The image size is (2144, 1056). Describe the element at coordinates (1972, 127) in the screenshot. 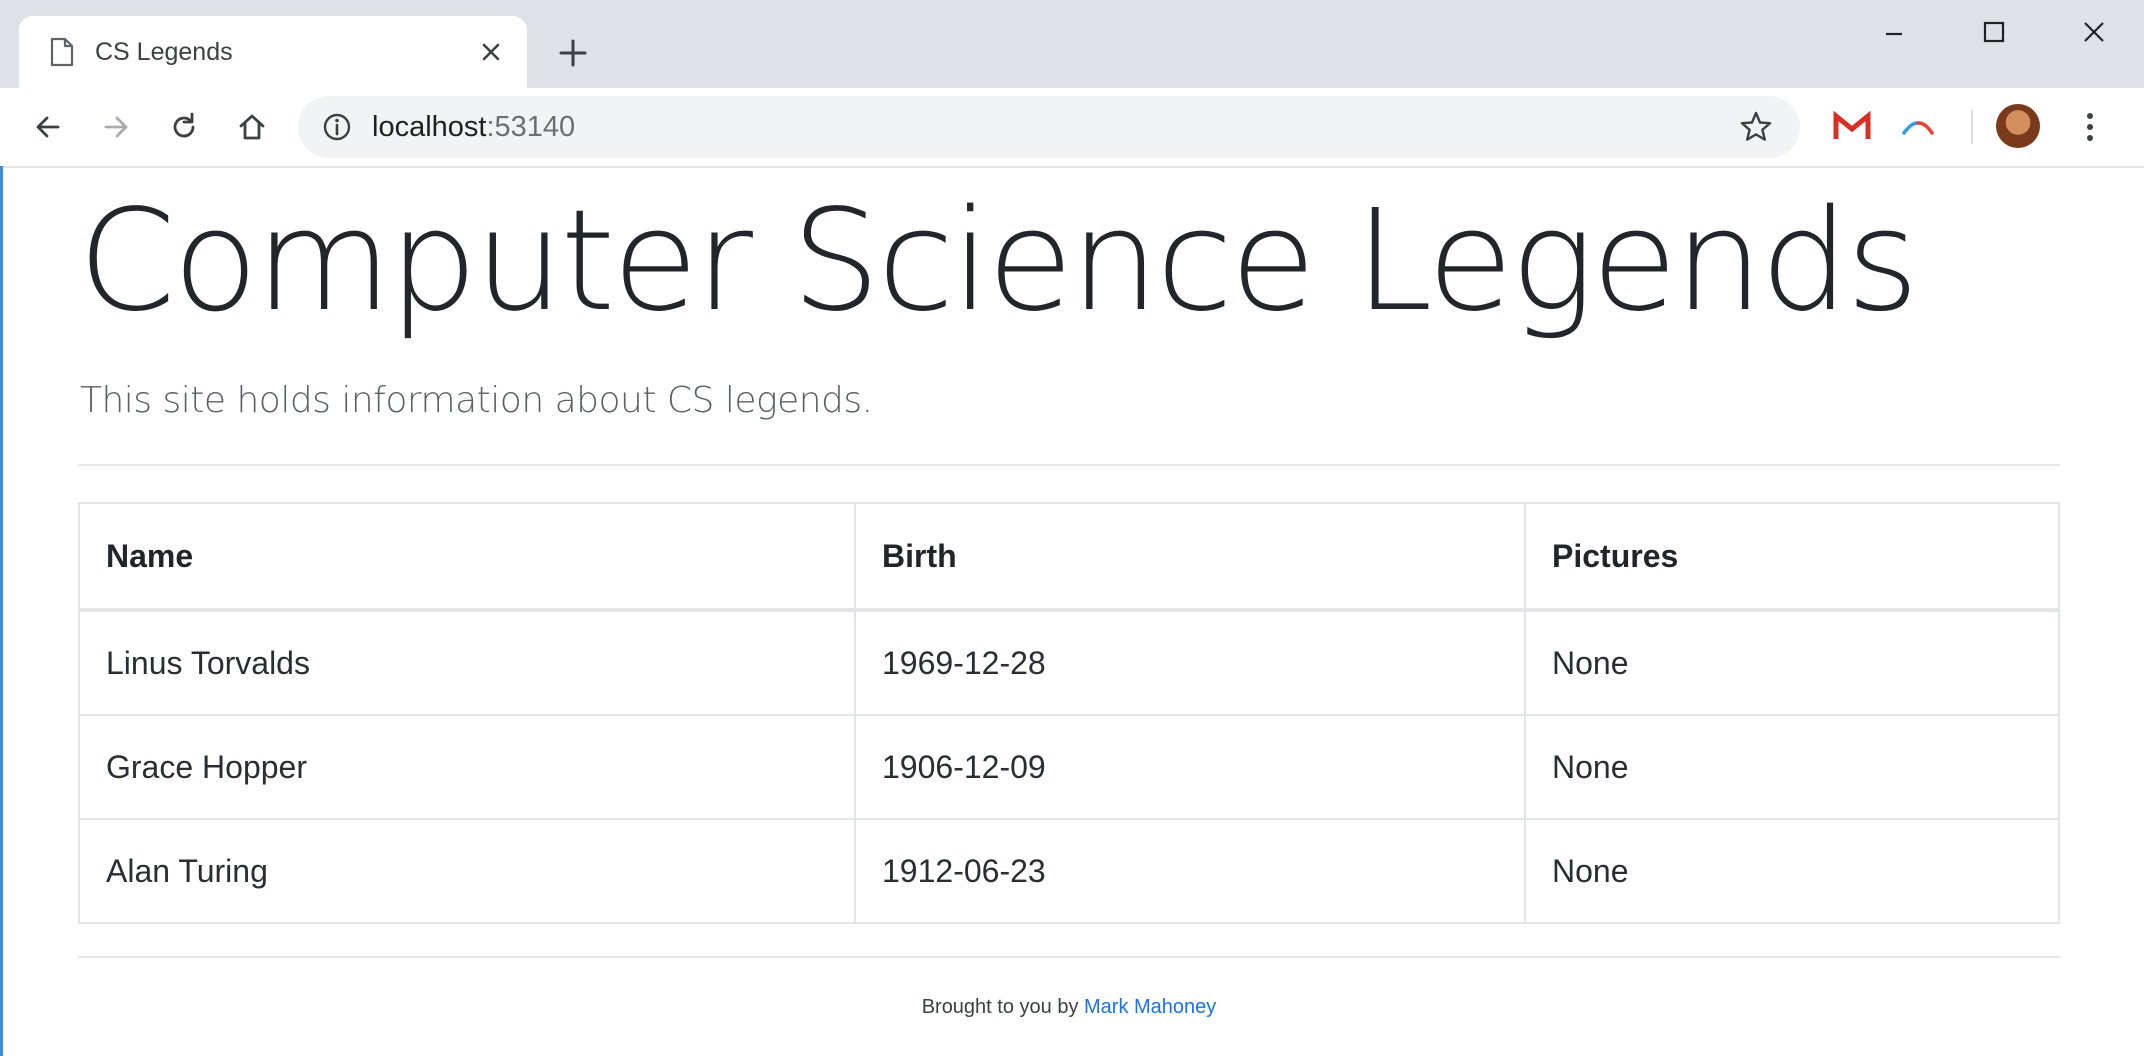

I see `toolbar-divider` at that location.